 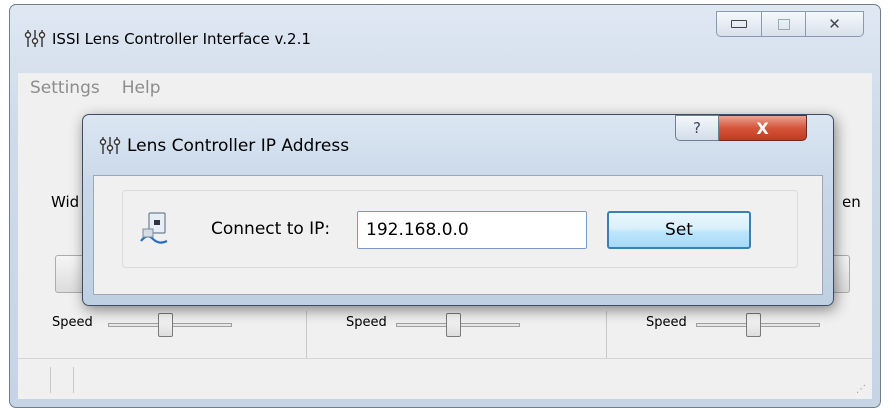 I want to click on maximize-button, so click(x=784, y=24).